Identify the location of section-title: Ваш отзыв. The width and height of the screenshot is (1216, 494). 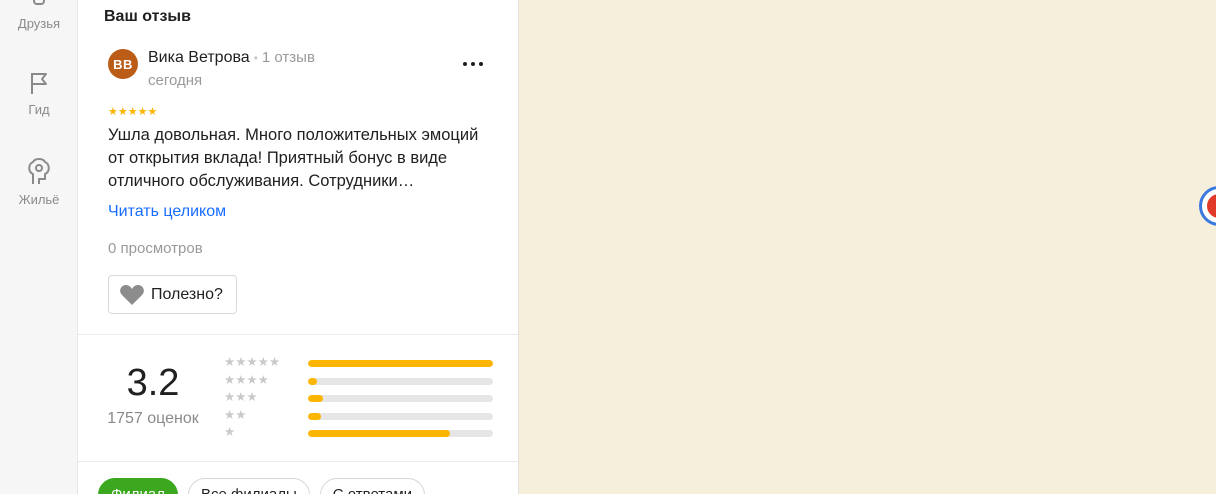
(147, 16).